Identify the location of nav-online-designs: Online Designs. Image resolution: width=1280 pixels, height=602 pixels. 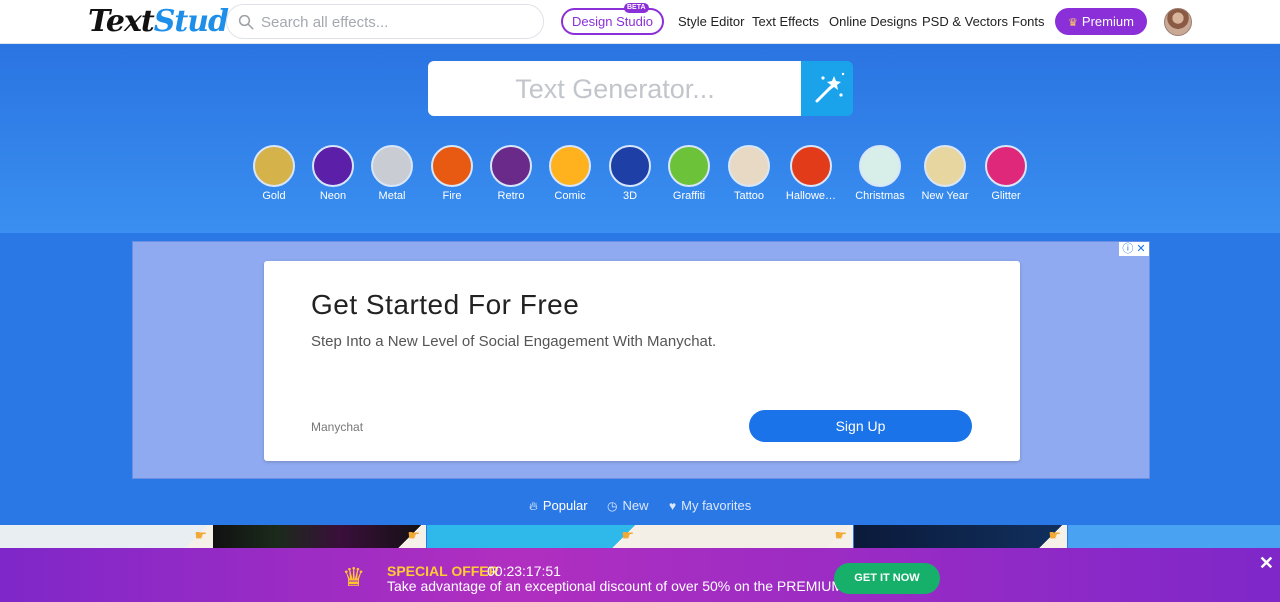
(873, 21).